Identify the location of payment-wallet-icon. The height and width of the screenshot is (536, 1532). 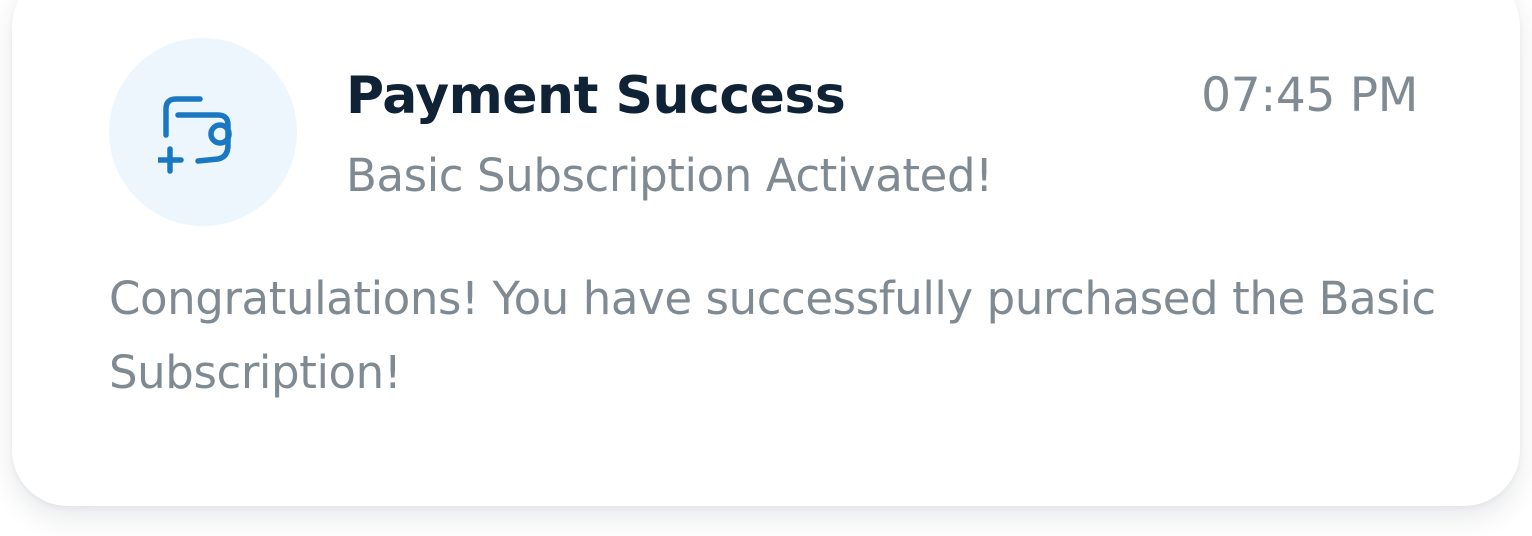
(203, 132).